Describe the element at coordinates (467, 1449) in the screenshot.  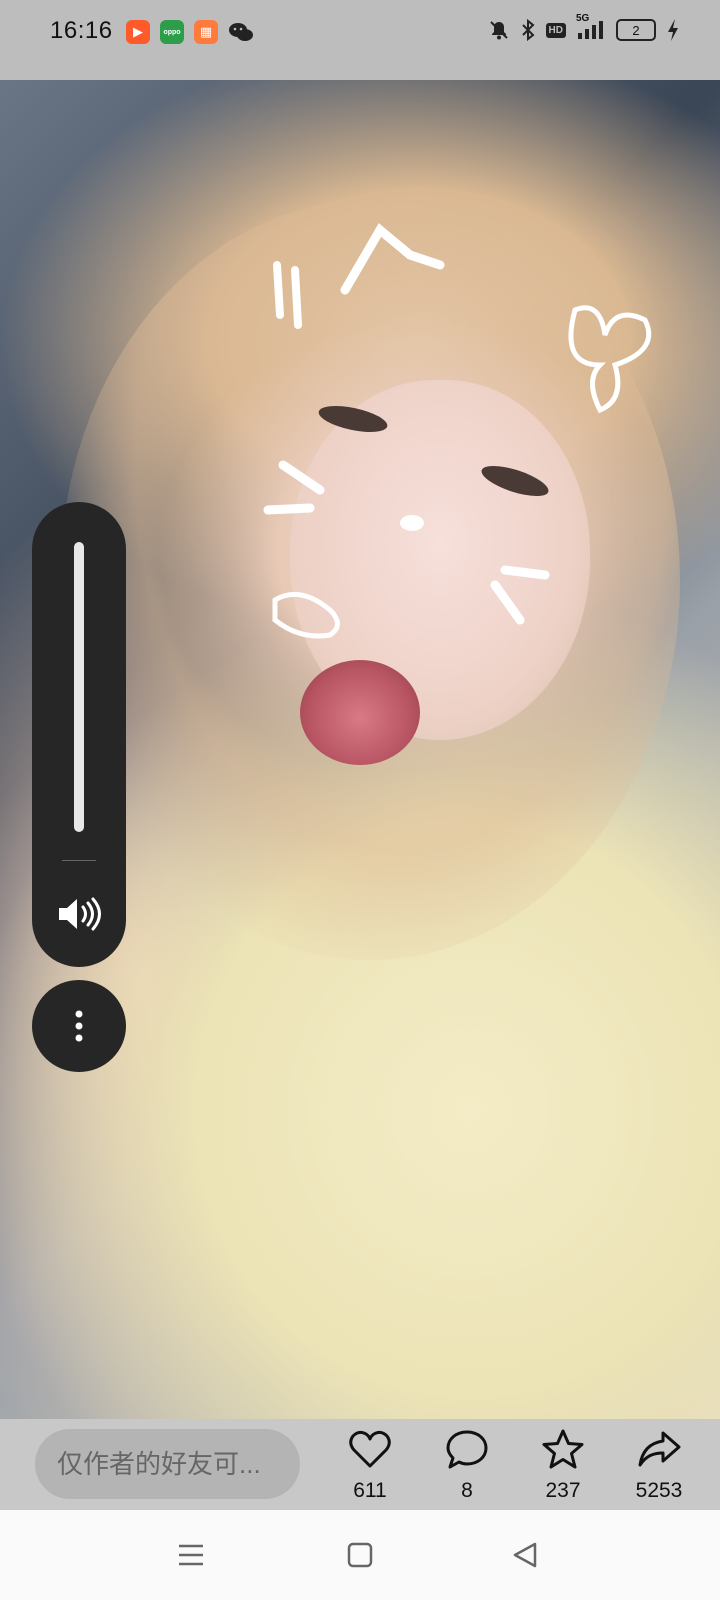
I see `speech-bubble-icon` at that location.